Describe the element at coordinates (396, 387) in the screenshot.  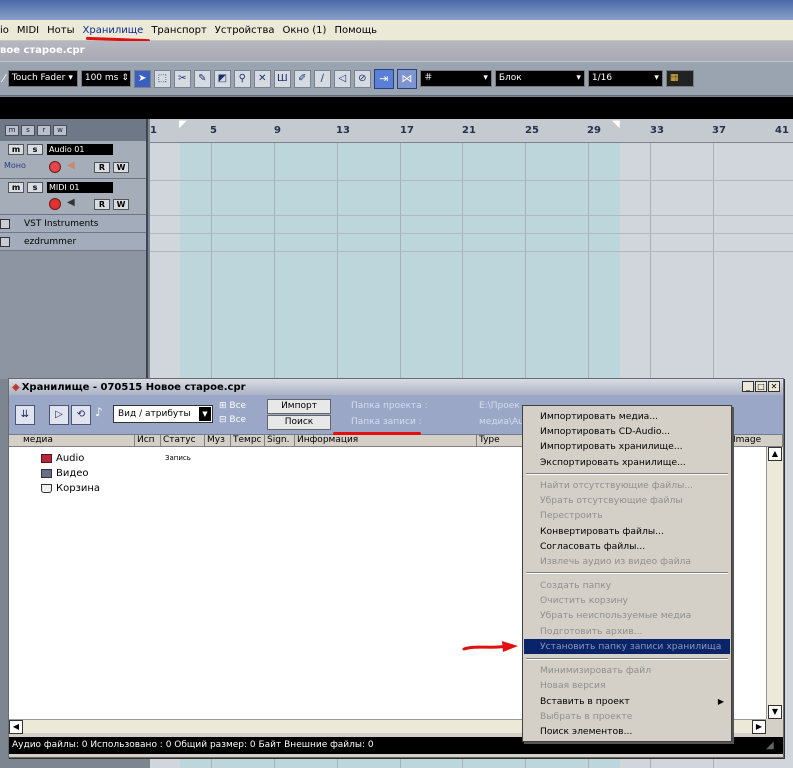
I see `pool-title-bar: ◆ Хранилище - 070515 Новое старое.cpr` at that location.